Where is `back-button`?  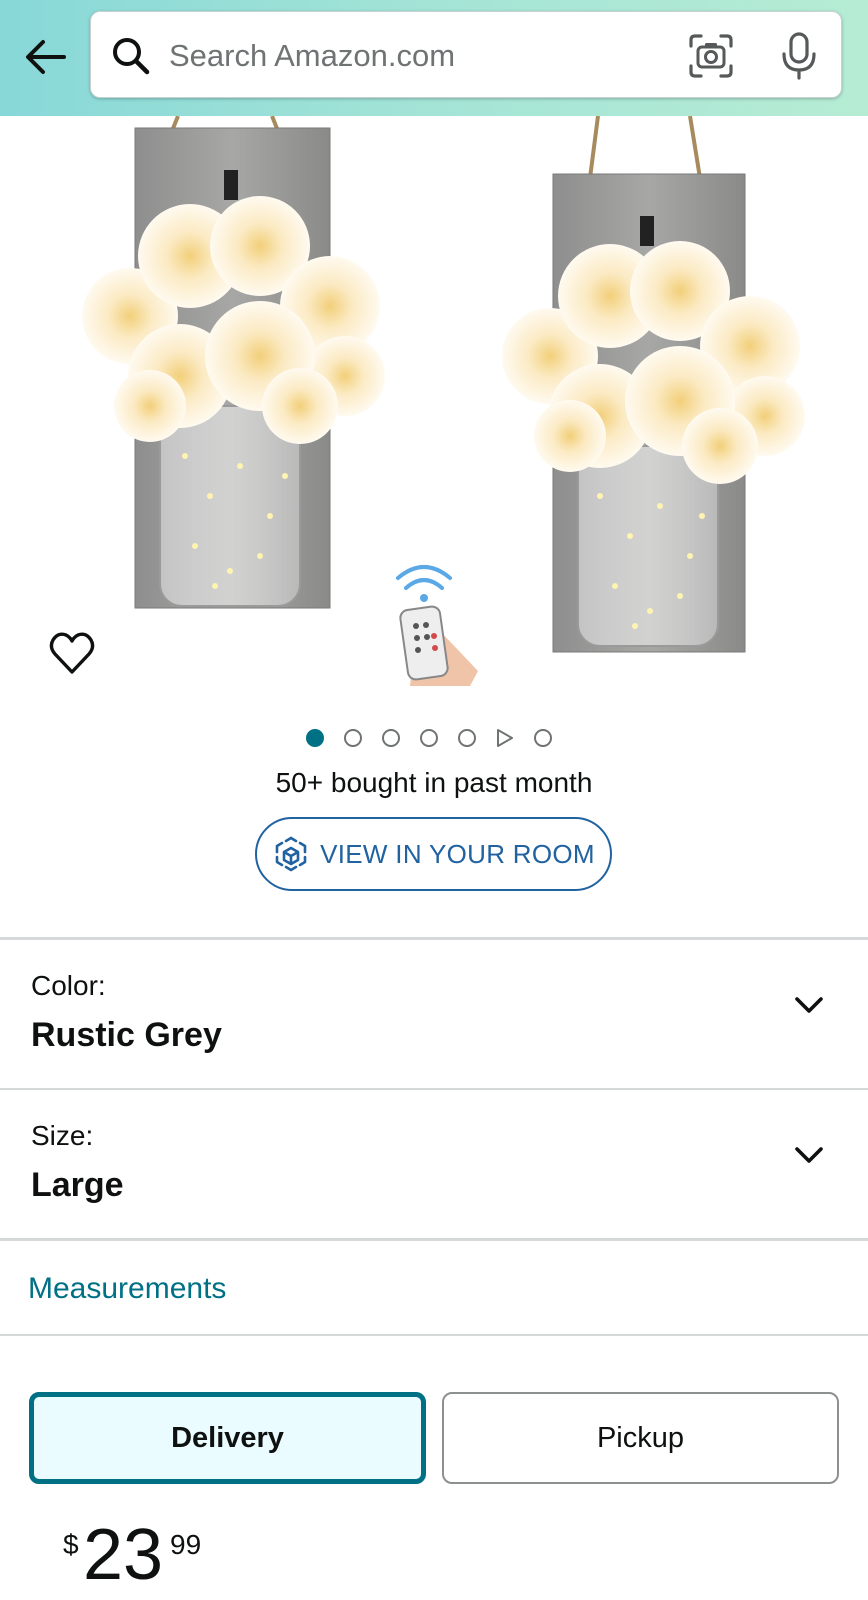
back-button is located at coordinates (45, 57).